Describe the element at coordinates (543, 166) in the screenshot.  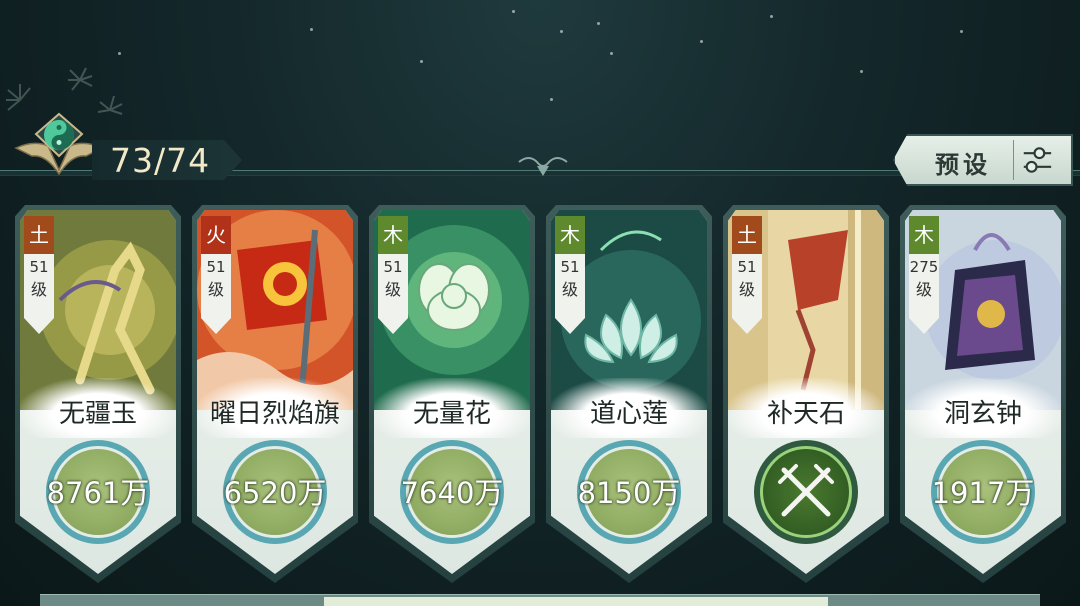
I see `ornament-icon` at that location.